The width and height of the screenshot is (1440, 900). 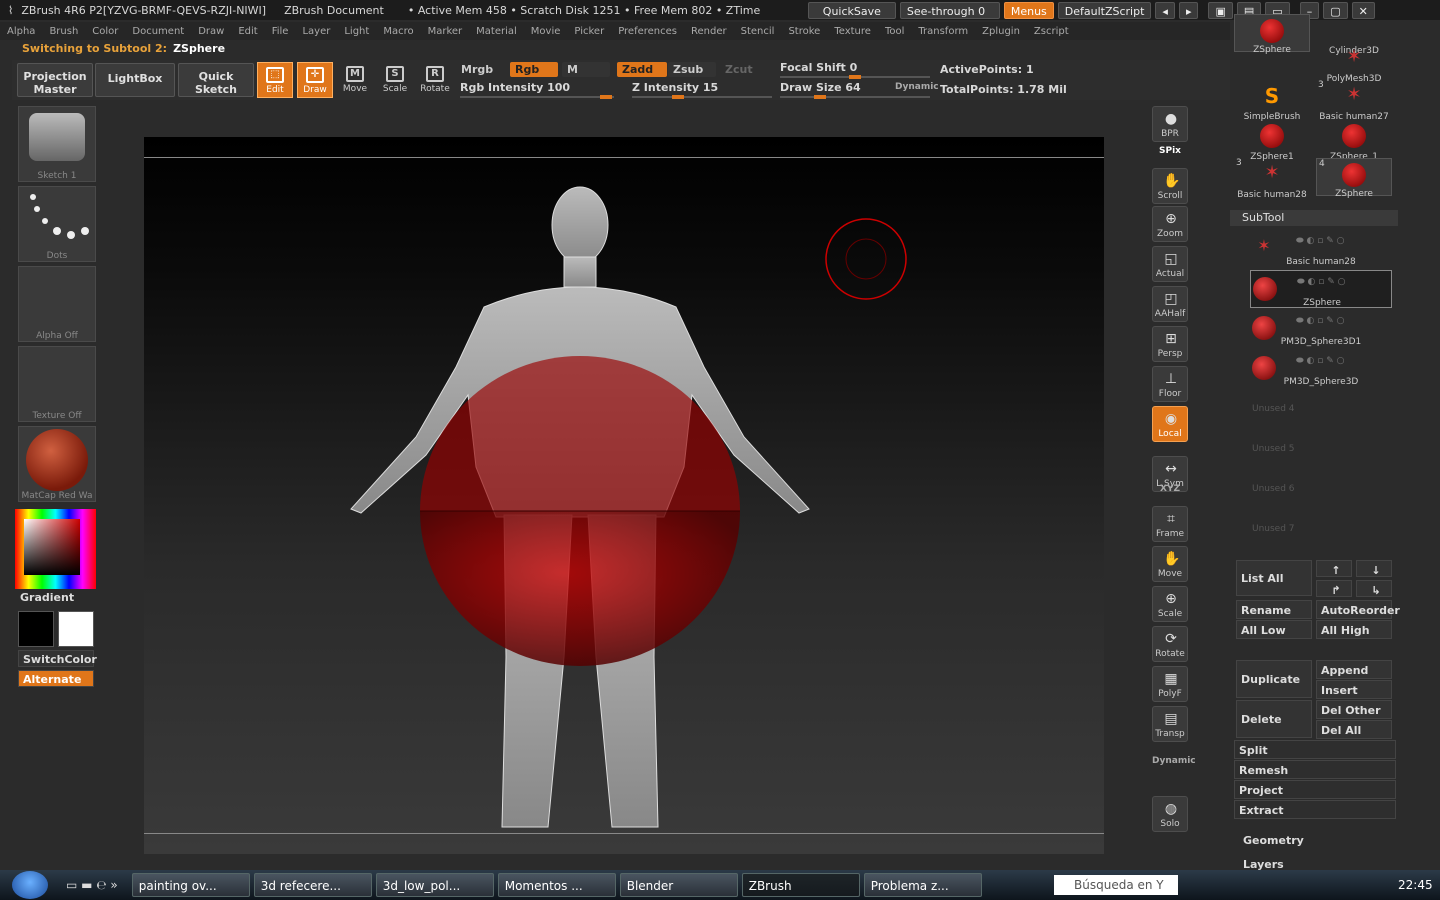 I want to click on del-other-button: Del Other, so click(x=1354, y=709).